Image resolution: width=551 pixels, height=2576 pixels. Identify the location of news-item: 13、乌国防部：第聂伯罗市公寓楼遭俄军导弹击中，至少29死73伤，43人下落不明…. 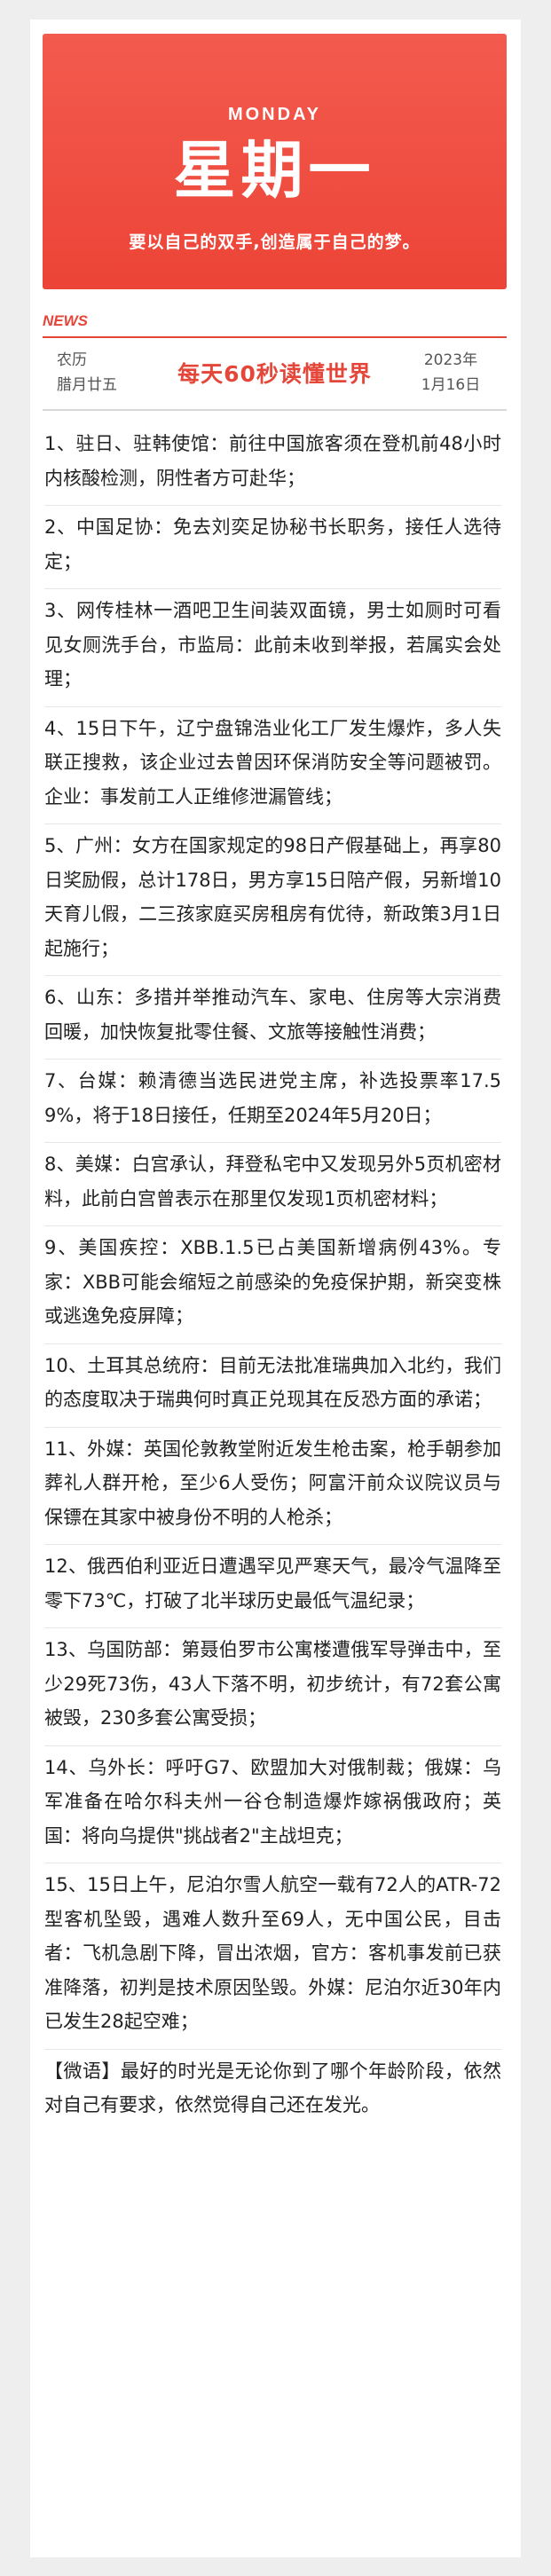
(272, 1687).